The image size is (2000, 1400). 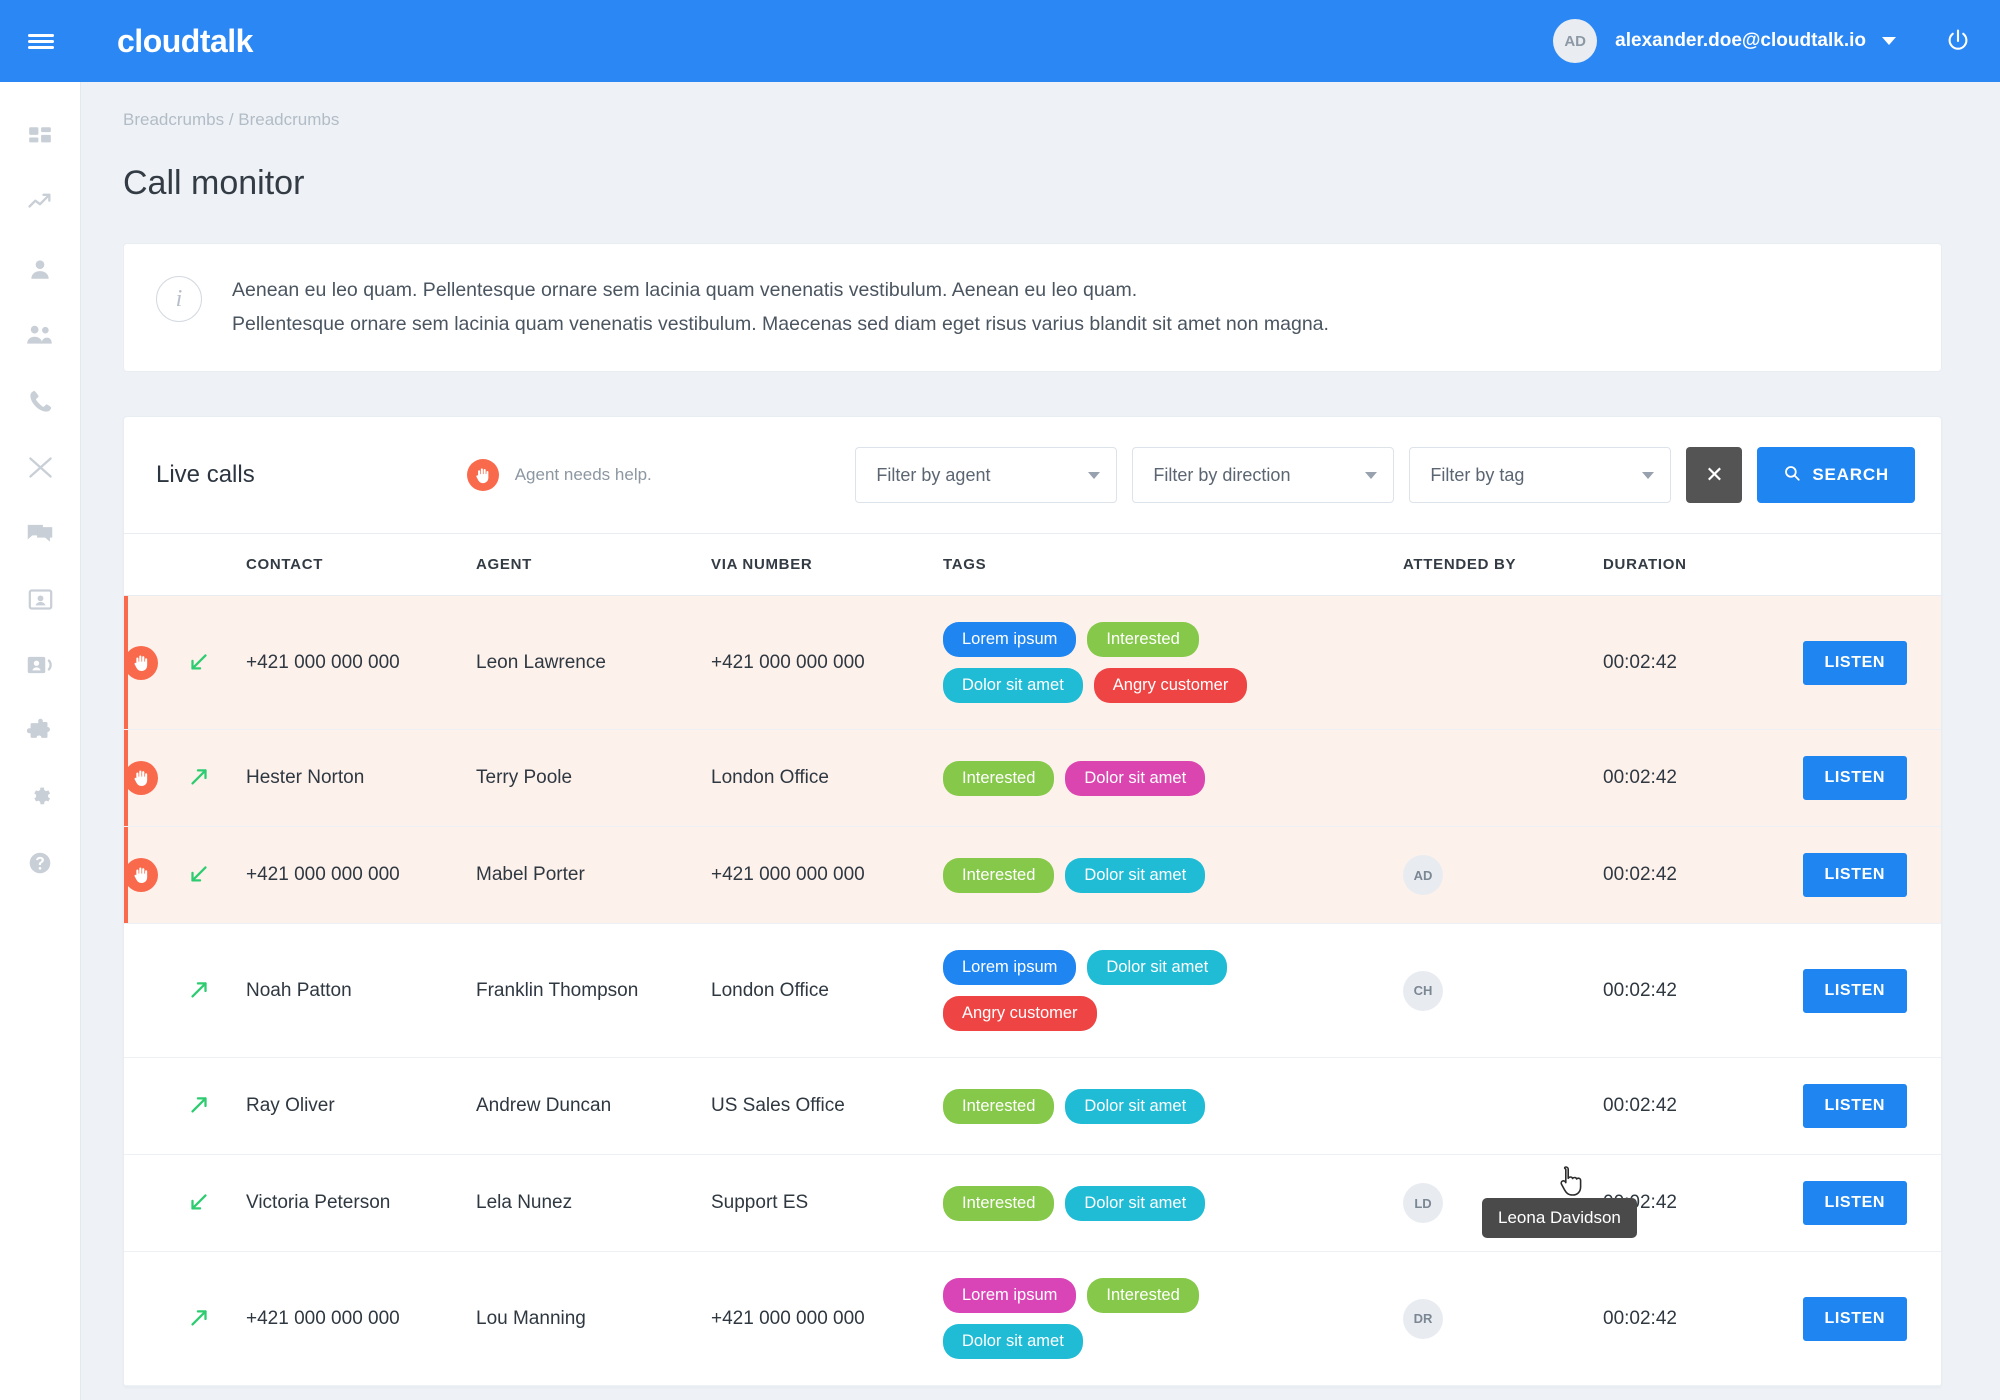 What do you see at coordinates (827, 1319) in the screenshot?
I see `cell-via-number: +421 000 000 000` at bounding box center [827, 1319].